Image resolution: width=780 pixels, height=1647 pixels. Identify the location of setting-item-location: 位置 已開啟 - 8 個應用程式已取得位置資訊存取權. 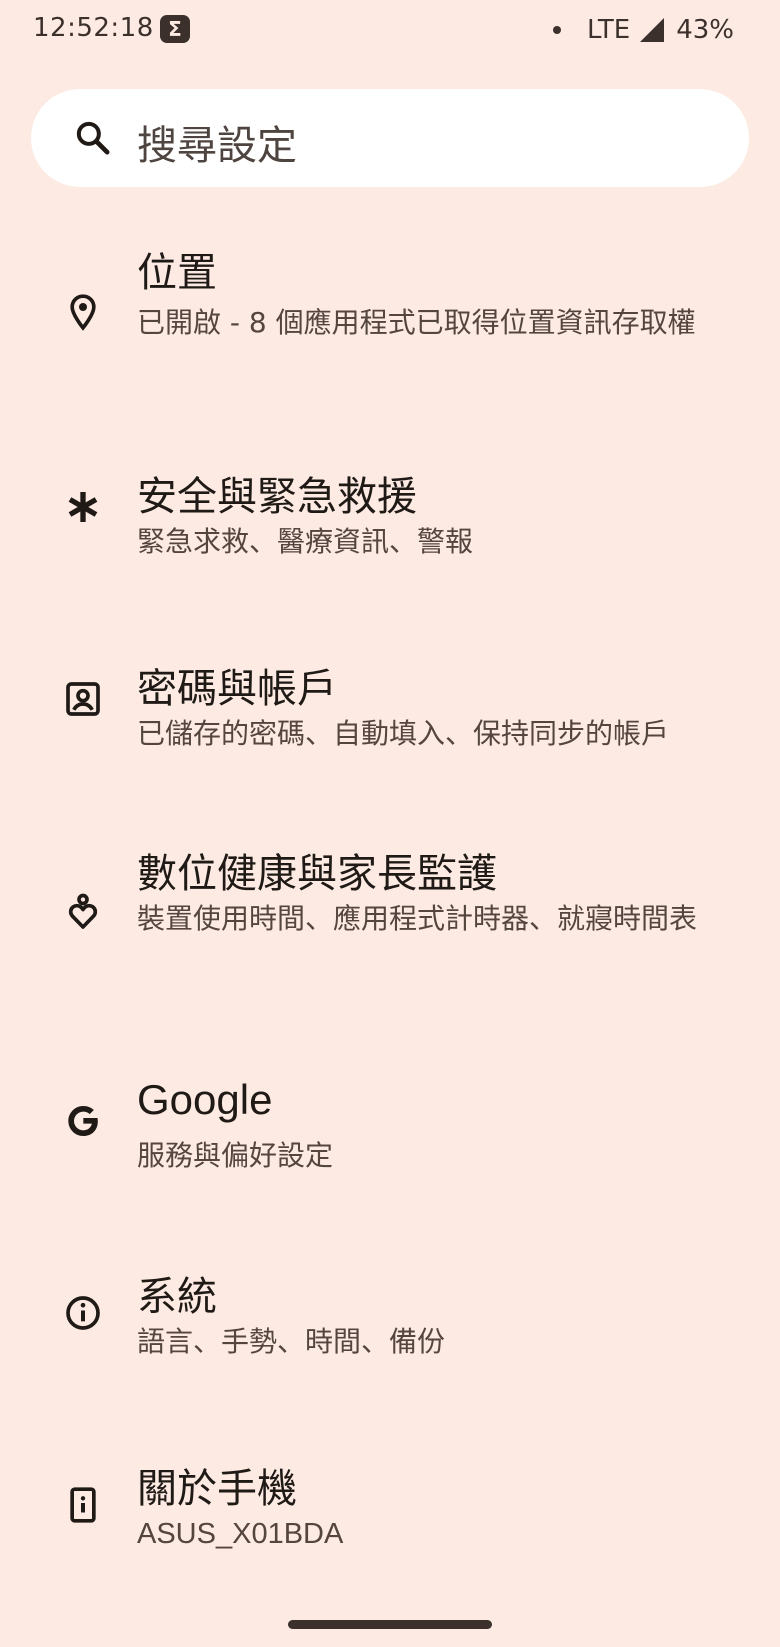
(390, 325).